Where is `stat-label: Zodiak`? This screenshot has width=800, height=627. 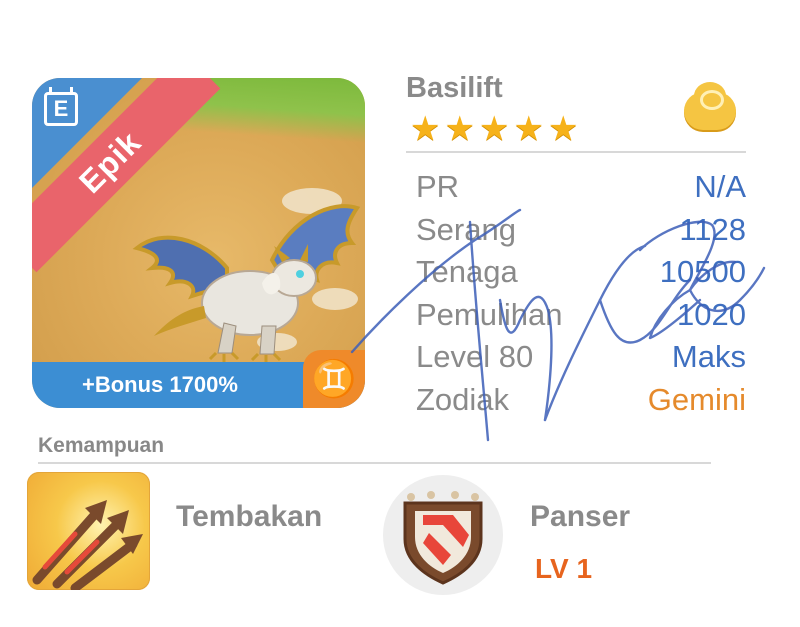
stat-label: Zodiak is located at coordinates (463, 399).